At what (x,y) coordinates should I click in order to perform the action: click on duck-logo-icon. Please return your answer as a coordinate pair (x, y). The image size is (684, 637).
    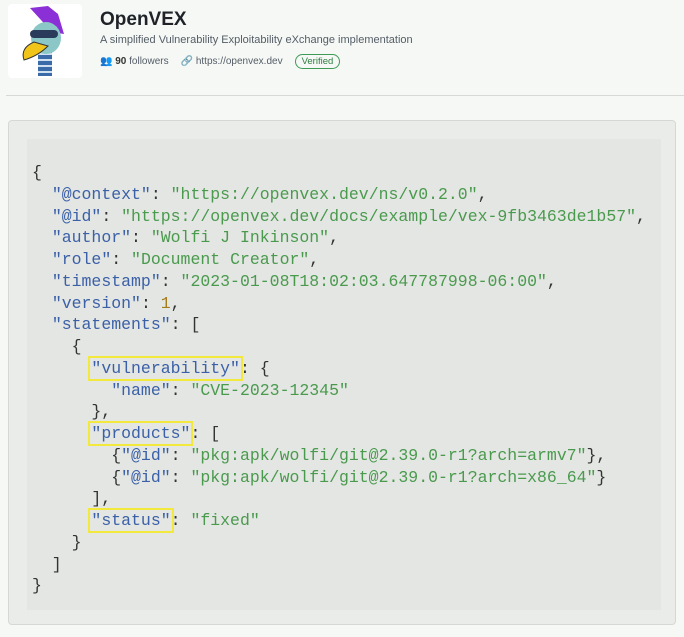
    Looking at the image, I should click on (43, 41).